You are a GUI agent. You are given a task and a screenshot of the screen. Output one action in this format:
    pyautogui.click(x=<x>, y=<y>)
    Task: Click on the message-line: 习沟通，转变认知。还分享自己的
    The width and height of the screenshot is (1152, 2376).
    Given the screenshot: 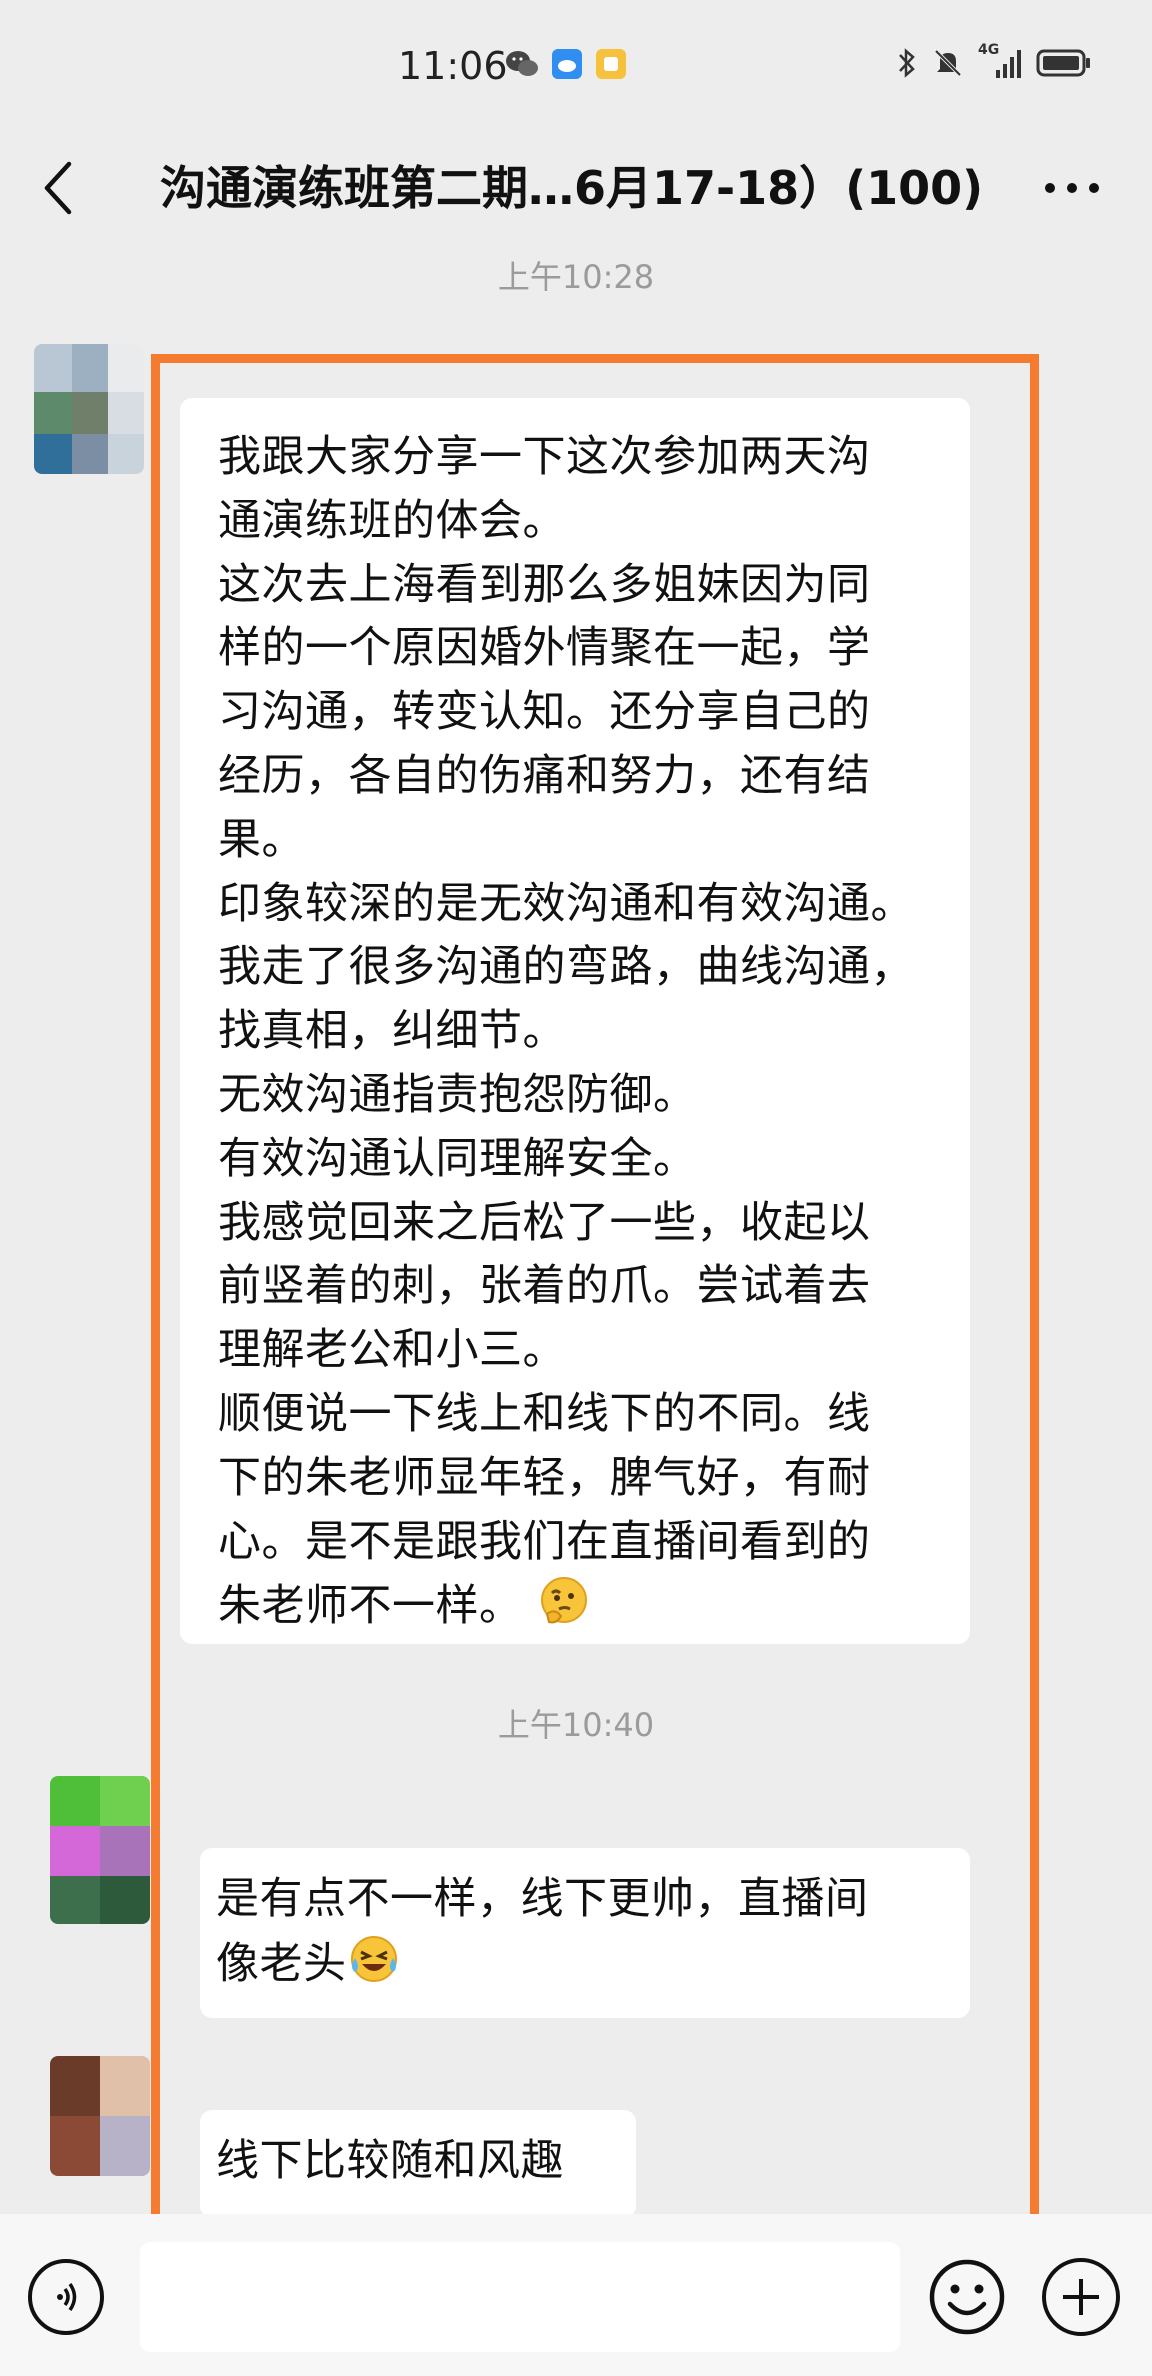 What is the action you would take?
    pyautogui.click(x=544, y=712)
    